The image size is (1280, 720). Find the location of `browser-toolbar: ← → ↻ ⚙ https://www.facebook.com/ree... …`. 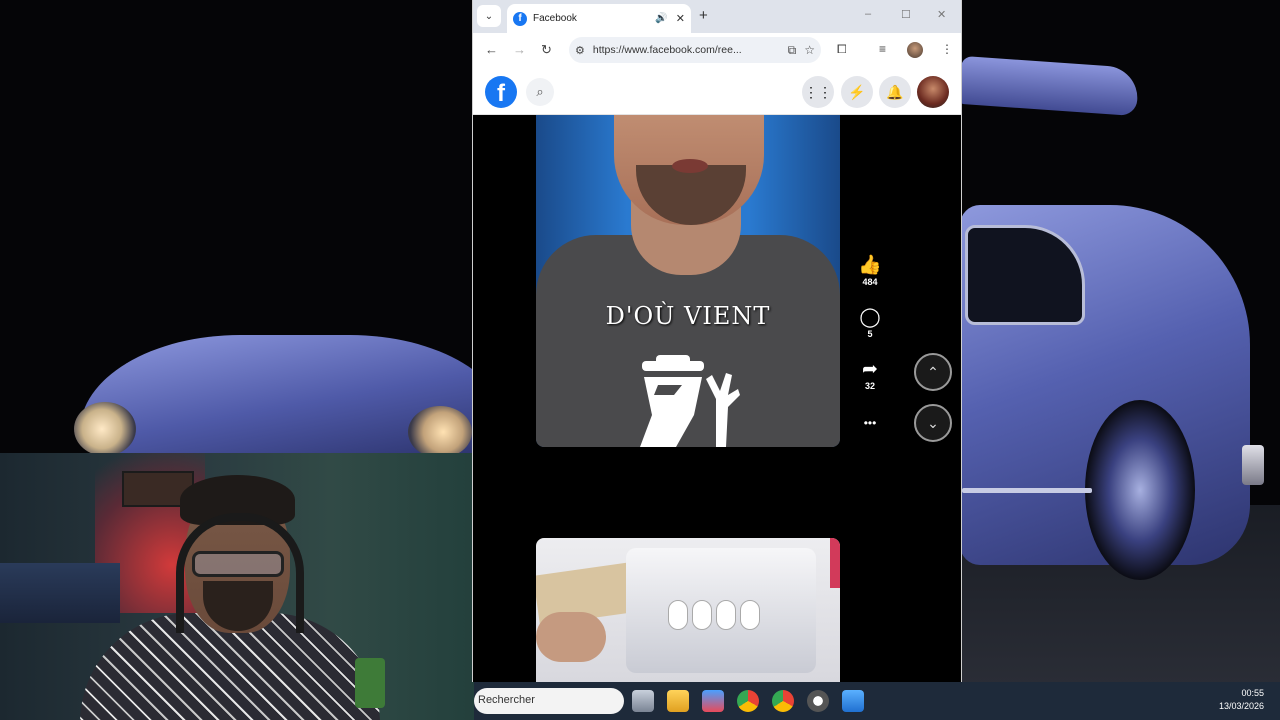

browser-toolbar: ← → ↻ ⚙ https://www.facebook.com/ree... … is located at coordinates (717, 50).